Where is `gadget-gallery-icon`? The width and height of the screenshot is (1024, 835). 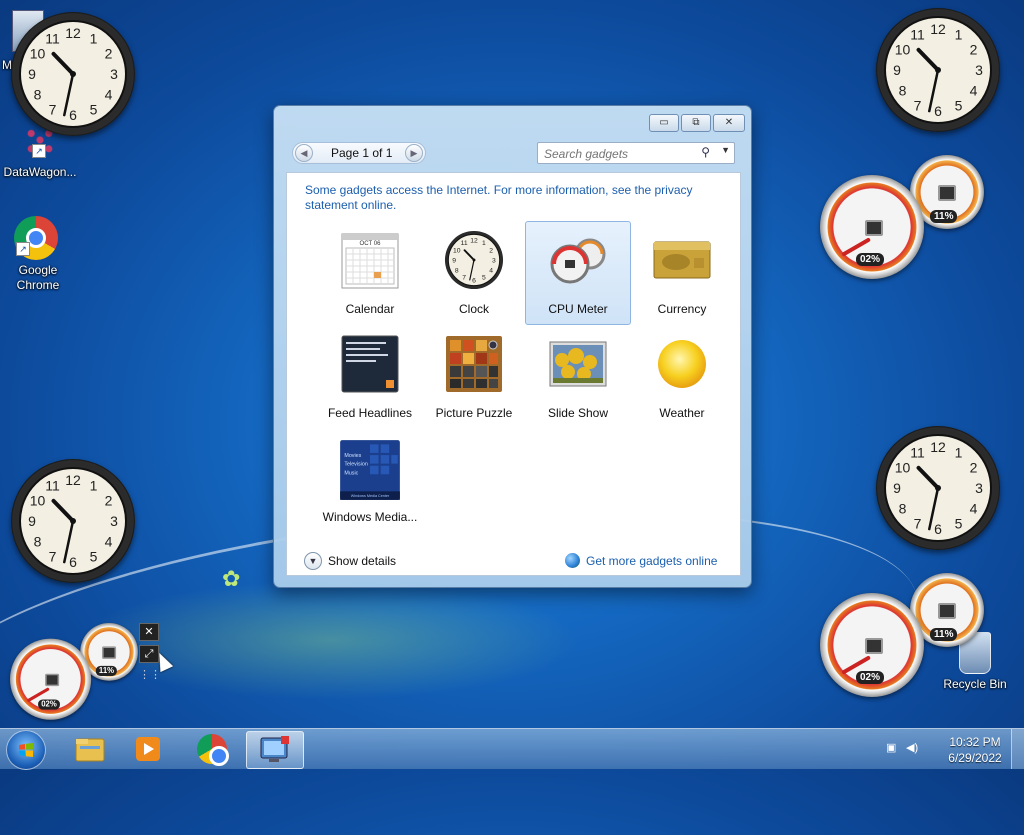
gadget-gallery-icon is located at coordinates (274, 749).